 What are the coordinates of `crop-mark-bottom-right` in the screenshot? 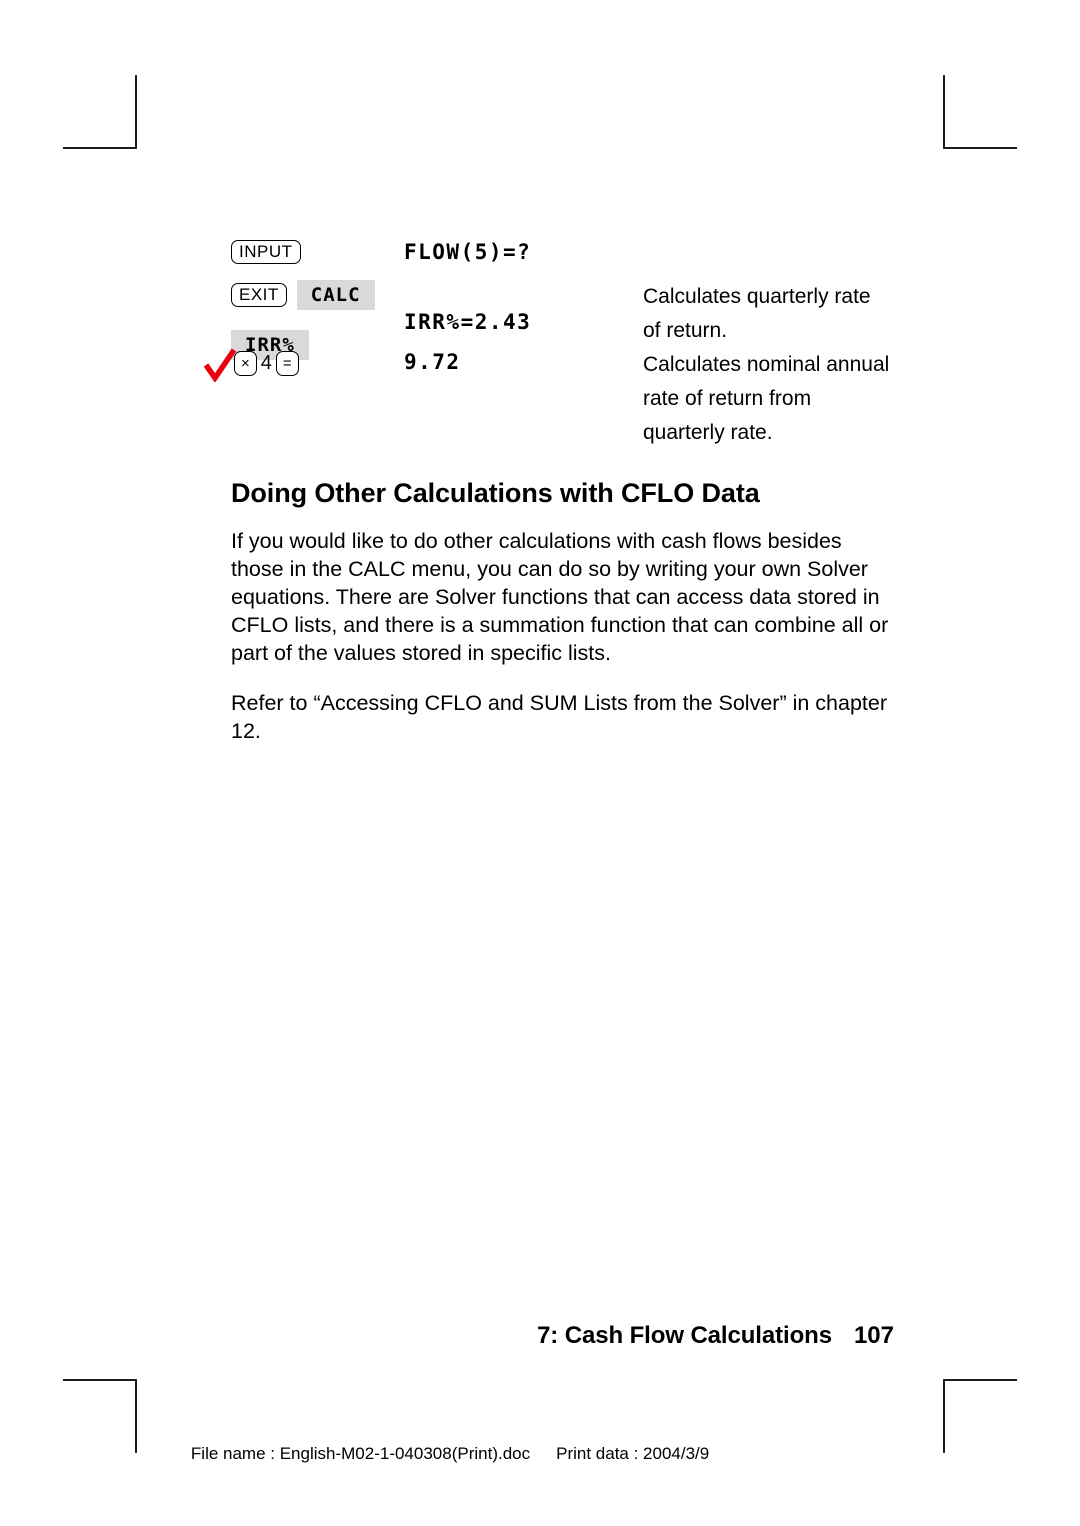 It's located at (980, 1416).